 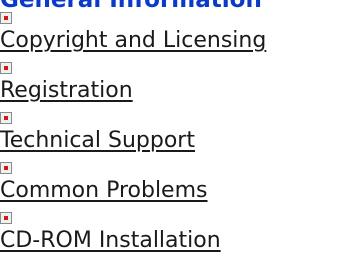 What do you see at coordinates (104, 191) in the screenshot?
I see `common-problems-link: Common Problems` at bounding box center [104, 191].